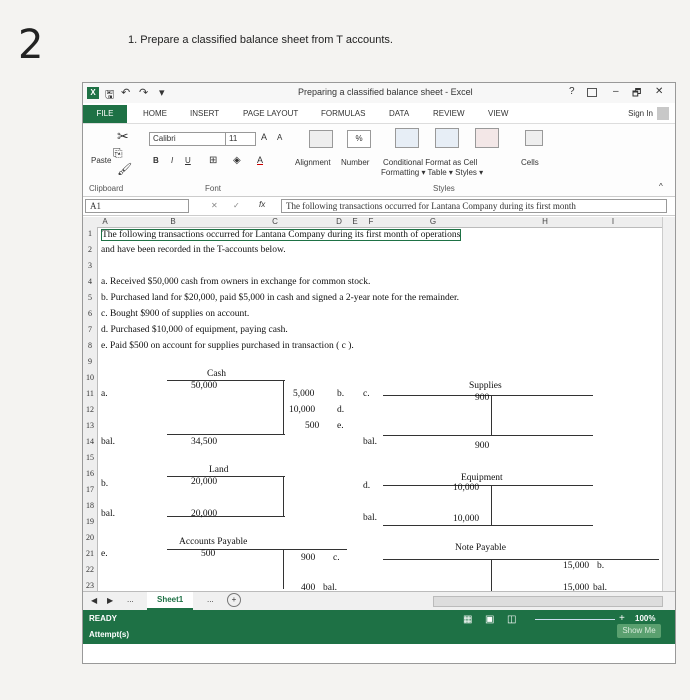  I want to click on page-break-view-icon: ◫, so click(511, 619).